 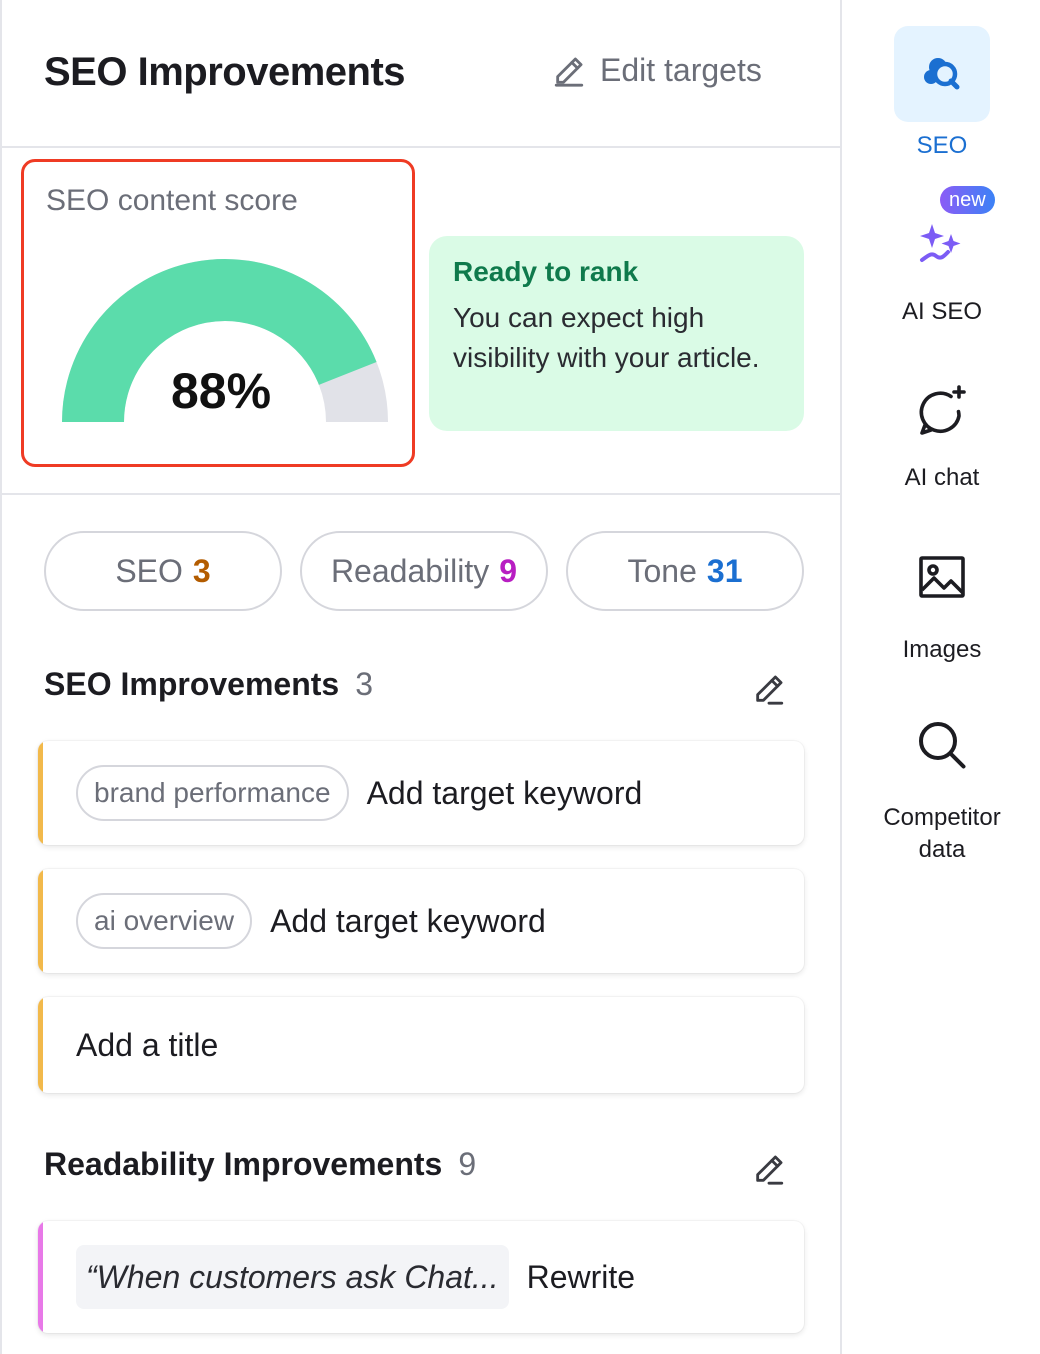 I want to click on new-badge: new, so click(x=967, y=200).